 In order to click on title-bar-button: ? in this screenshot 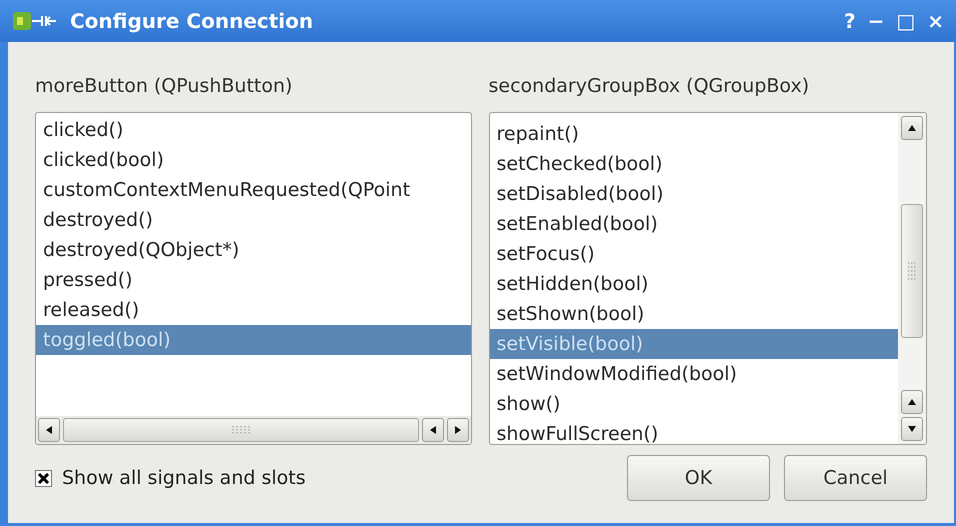, I will do `click(850, 21)`.